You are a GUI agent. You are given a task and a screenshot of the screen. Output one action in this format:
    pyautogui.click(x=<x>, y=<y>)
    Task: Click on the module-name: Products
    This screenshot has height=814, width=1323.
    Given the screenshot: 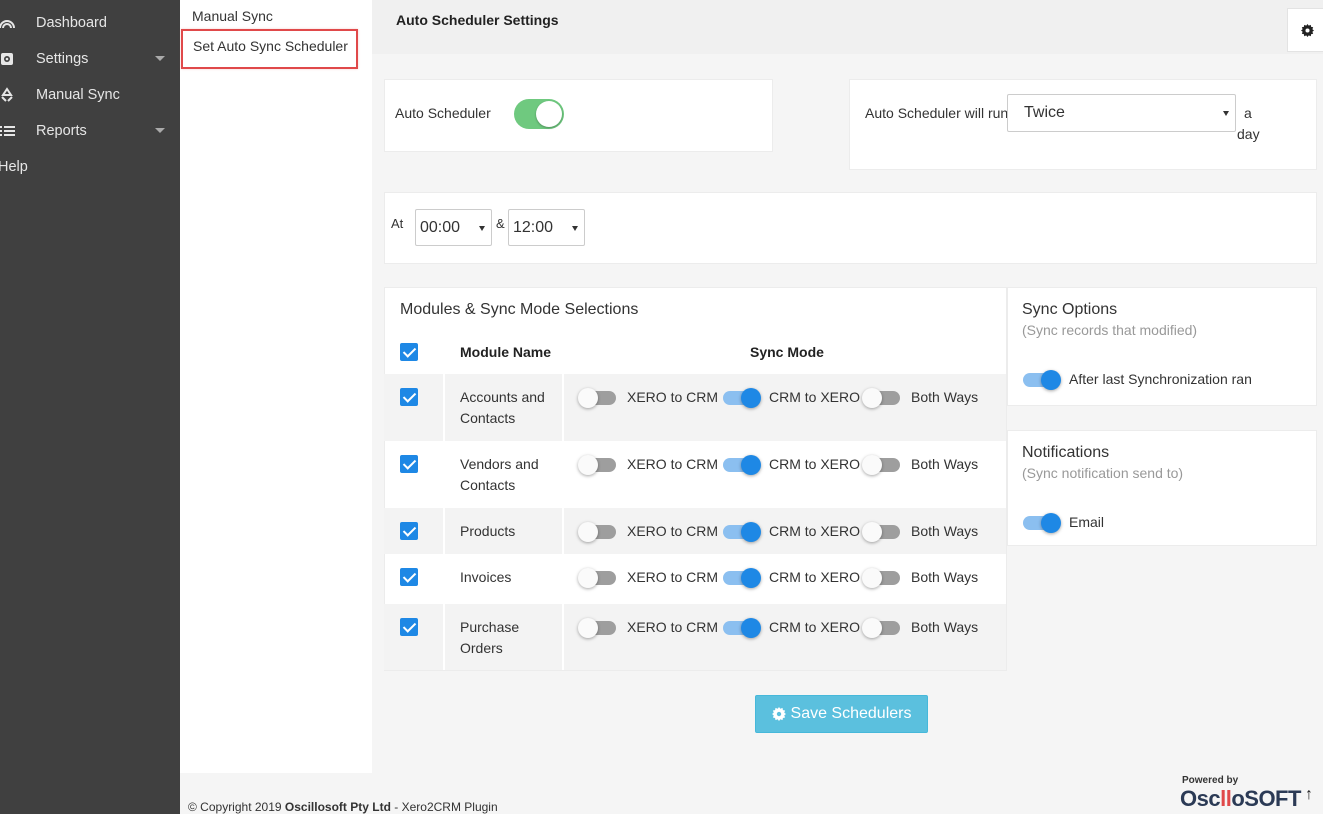 What is the action you would take?
    pyautogui.click(x=488, y=531)
    